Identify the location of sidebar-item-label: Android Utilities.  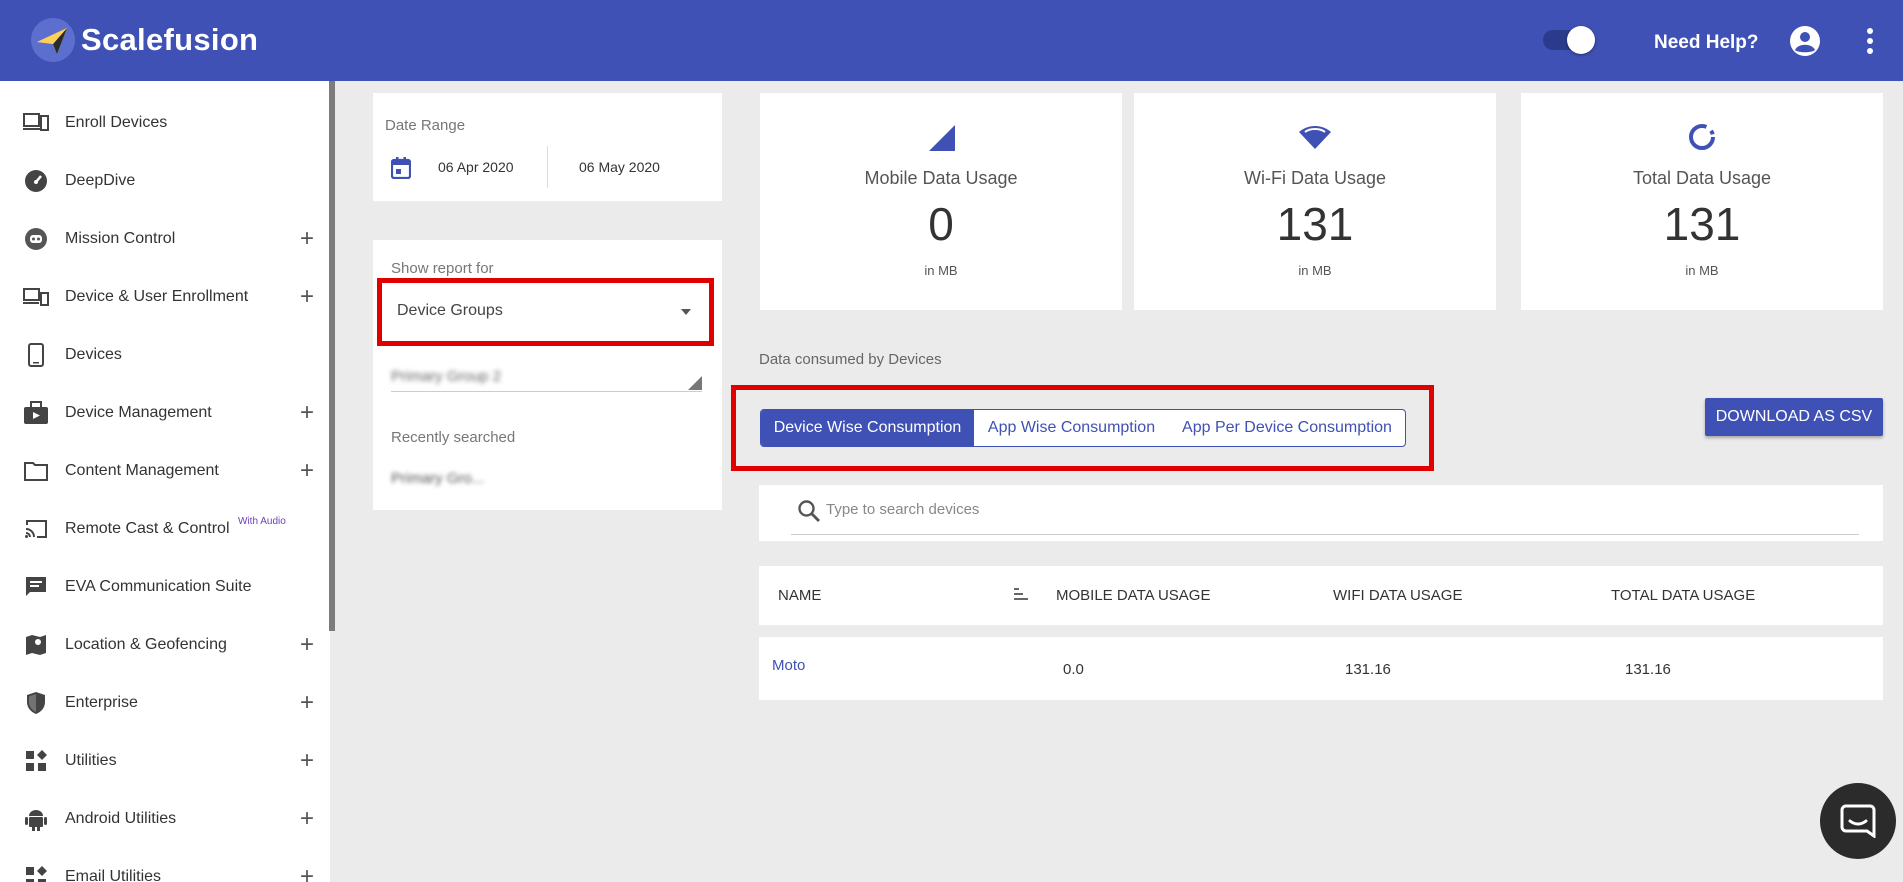
(121, 818).